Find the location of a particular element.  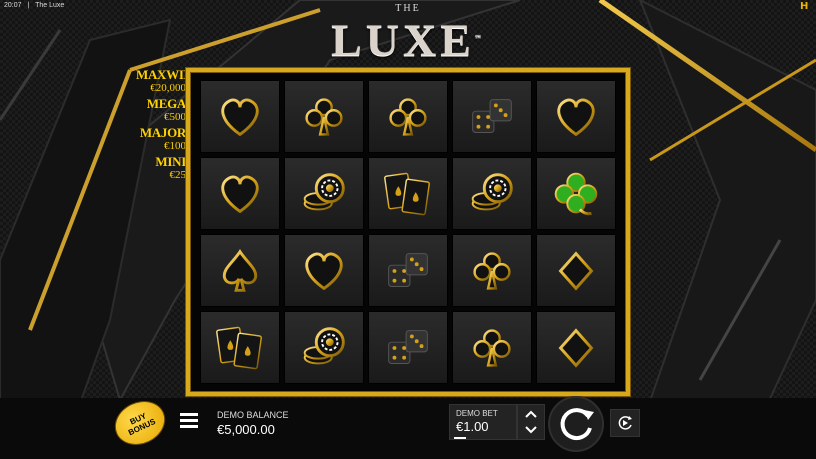

logo-main: LUXE is located at coordinates (403, 40).